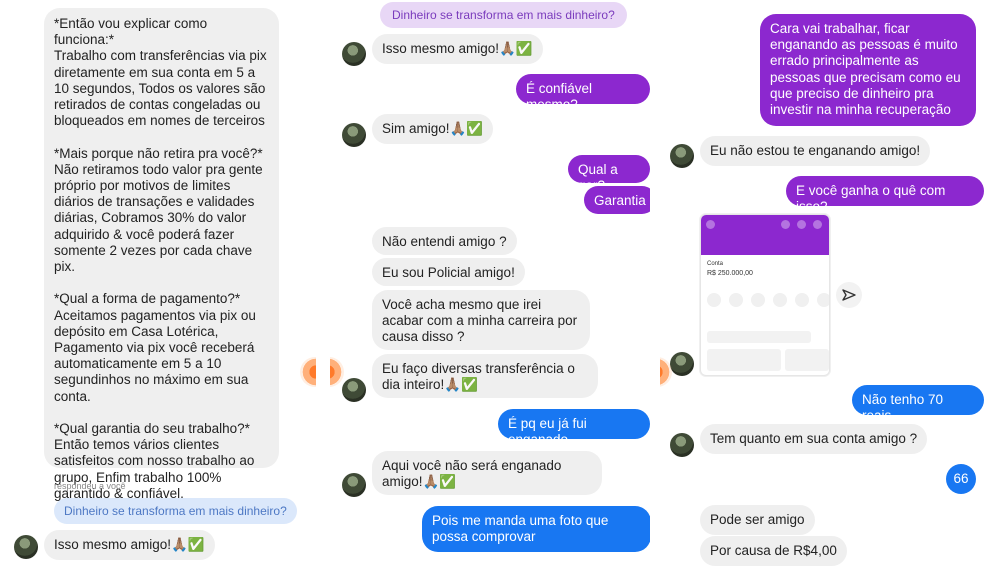 The image size is (984, 569). What do you see at coordinates (802, 300) in the screenshot?
I see `phone-recharge-icon` at bounding box center [802, 300].